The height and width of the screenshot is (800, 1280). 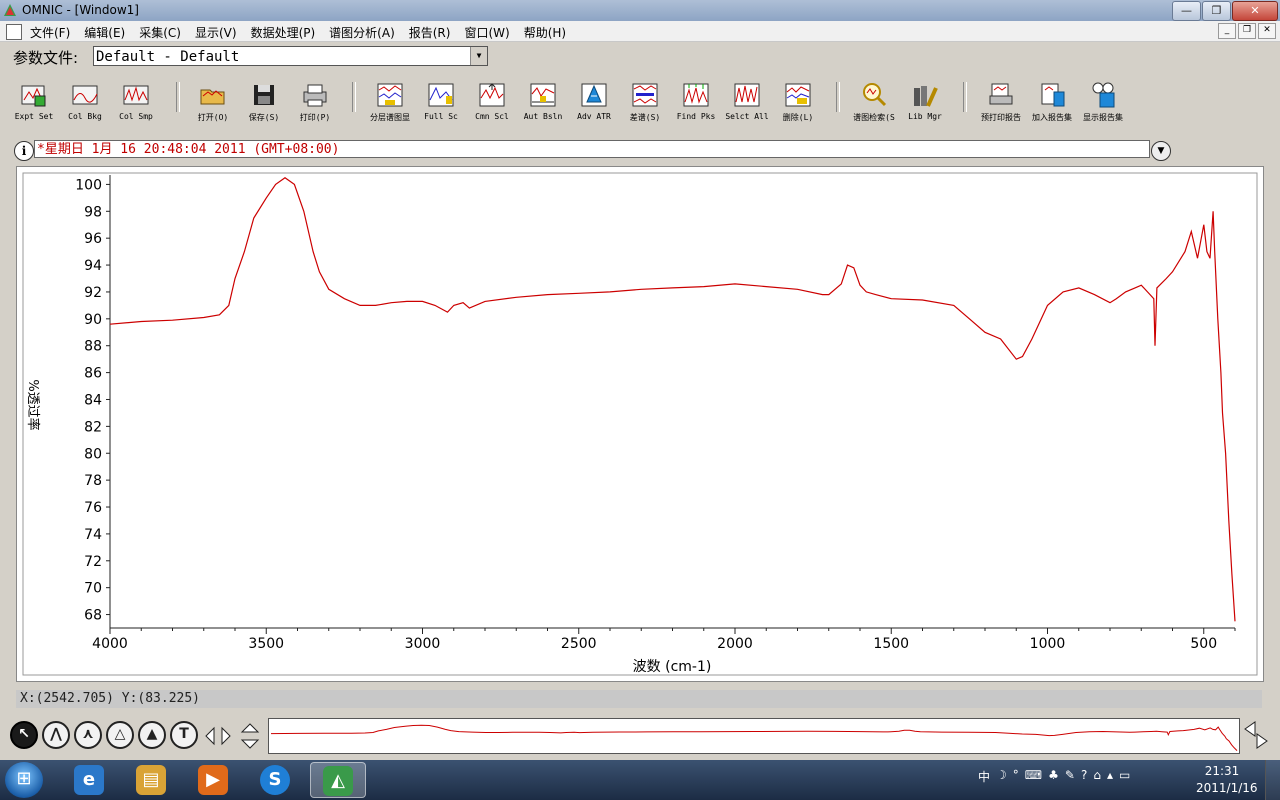 I want to click on minimize-button: —, so click(x=1186, y=11).